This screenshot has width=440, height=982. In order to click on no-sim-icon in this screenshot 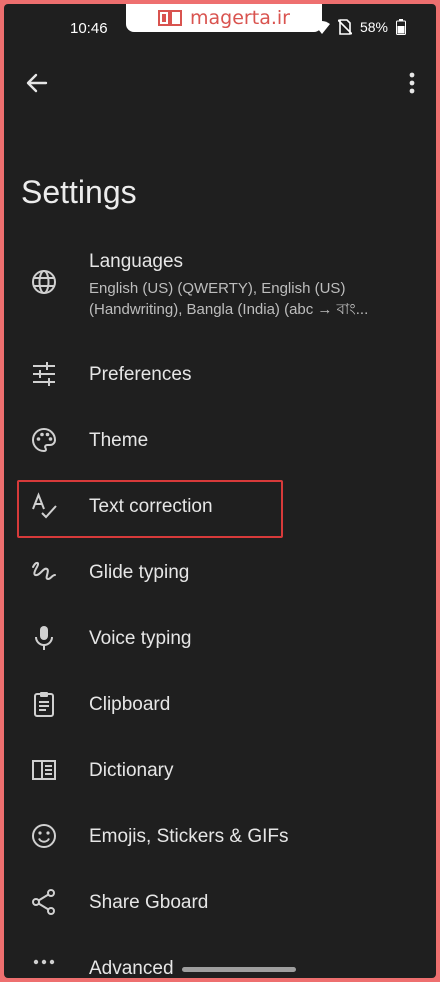, I will do `click(344, 27)`.